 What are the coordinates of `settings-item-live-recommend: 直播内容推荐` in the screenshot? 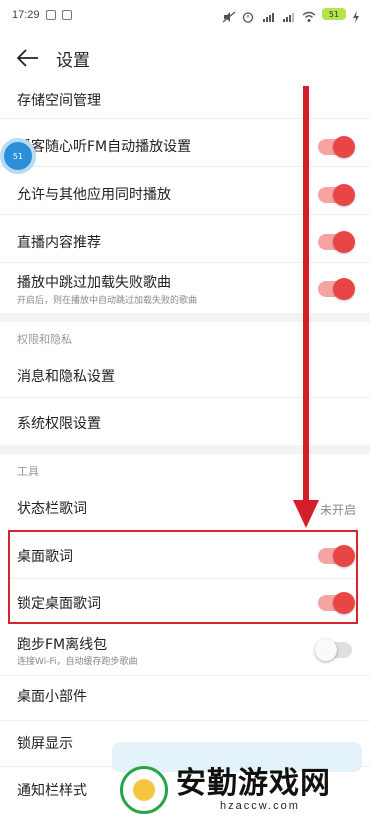 It's located at (185, 242).